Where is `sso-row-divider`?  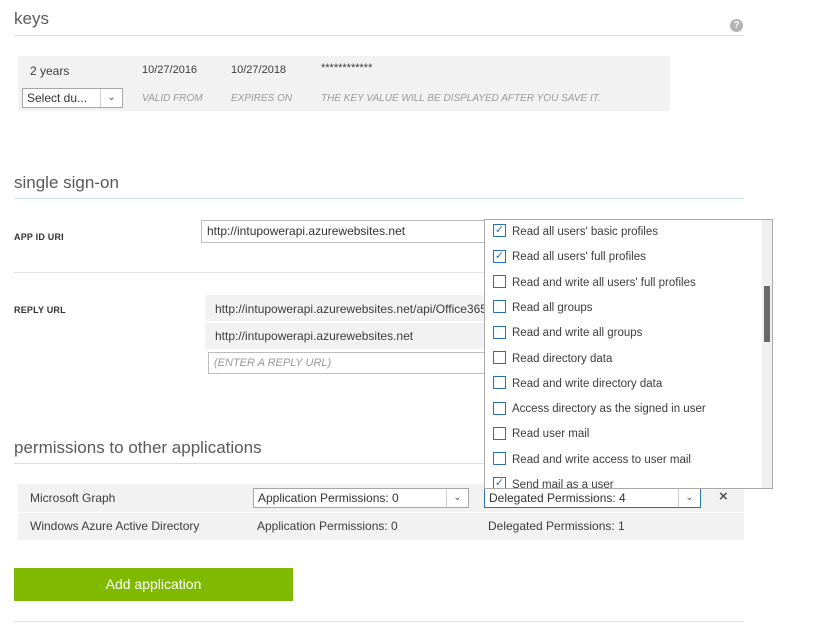 sso-row-divider is located at coordinates (253, 272).